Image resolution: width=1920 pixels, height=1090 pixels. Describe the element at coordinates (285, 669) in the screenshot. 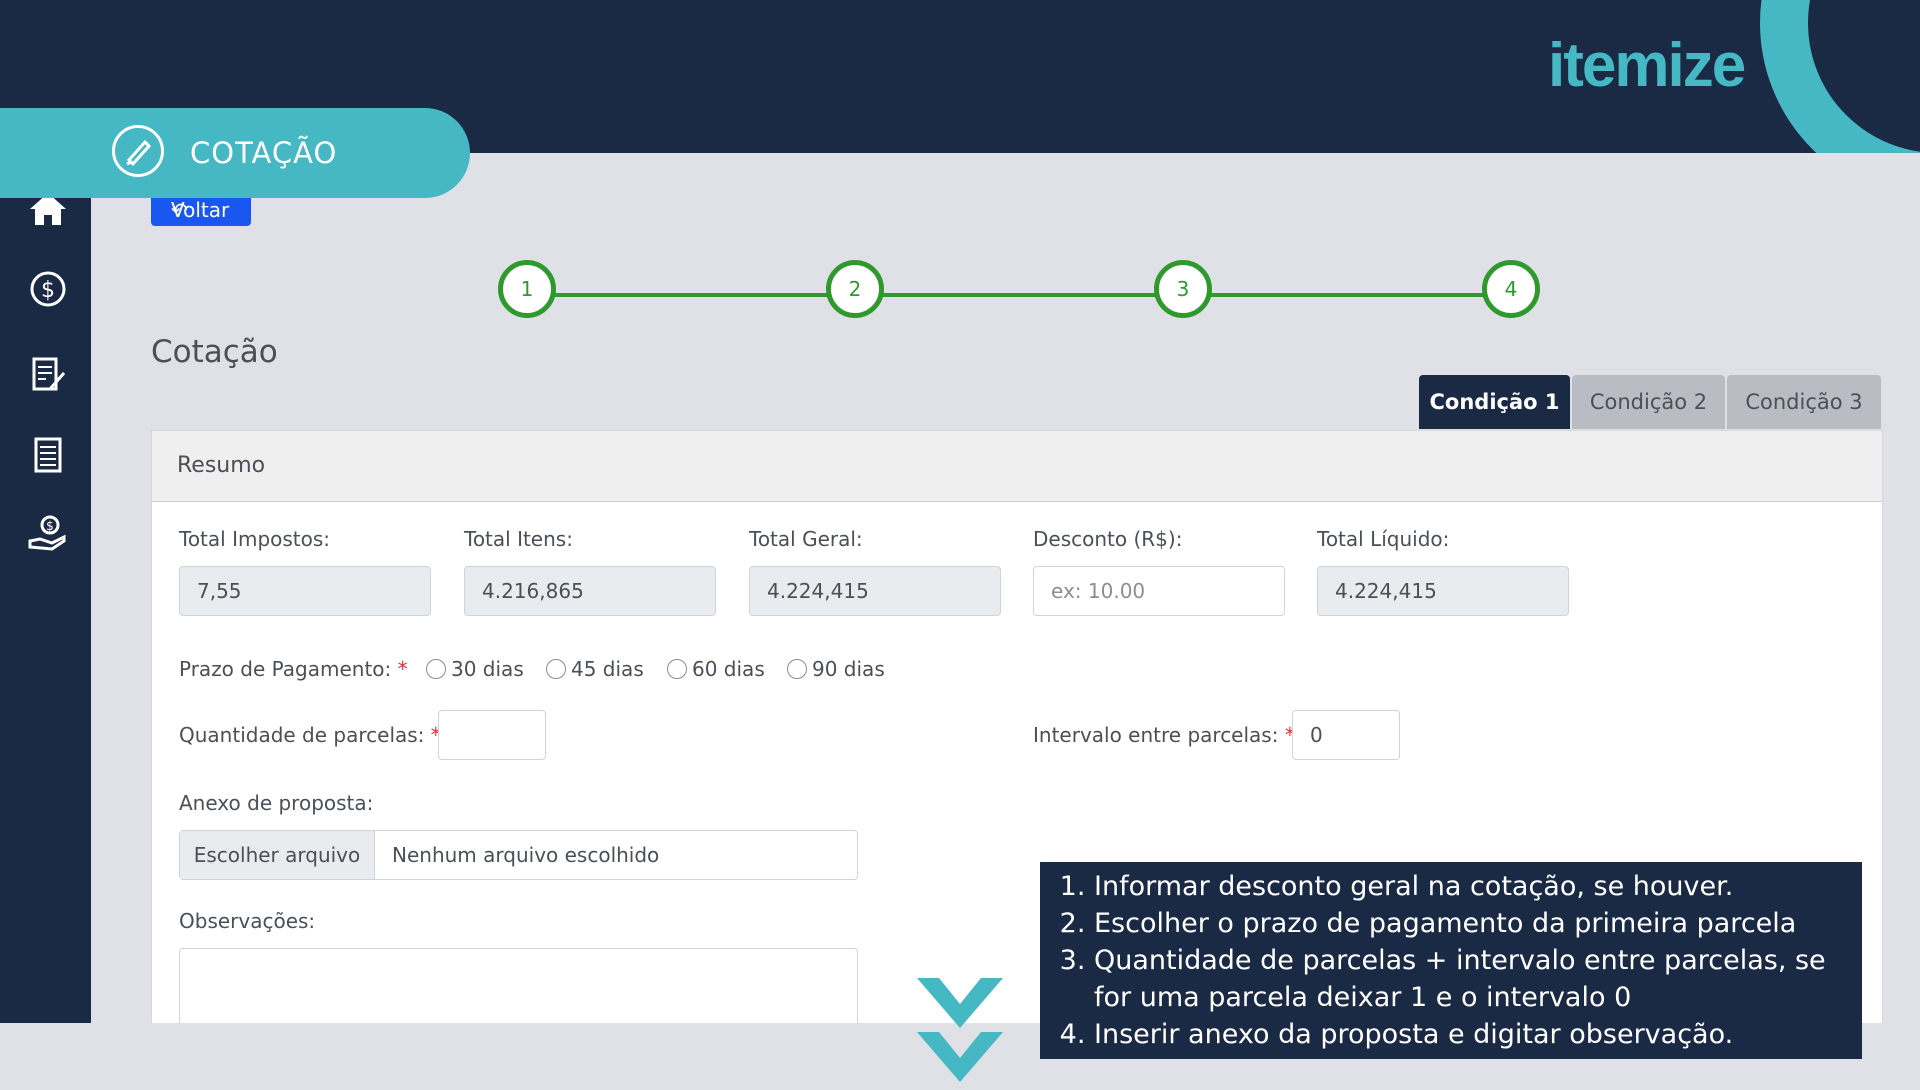

I see `prazo-label-text: Prazo de Pagamento:` at that location.